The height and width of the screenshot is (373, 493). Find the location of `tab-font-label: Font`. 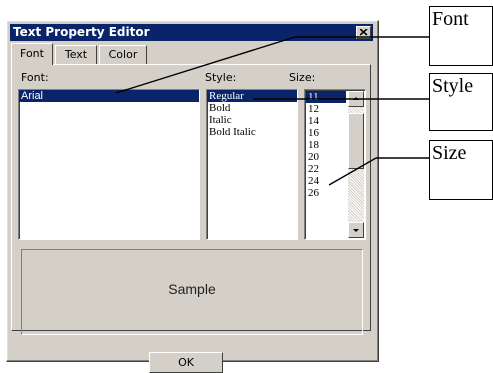

tab-font-label: Font is located at coordinates (32, 53).